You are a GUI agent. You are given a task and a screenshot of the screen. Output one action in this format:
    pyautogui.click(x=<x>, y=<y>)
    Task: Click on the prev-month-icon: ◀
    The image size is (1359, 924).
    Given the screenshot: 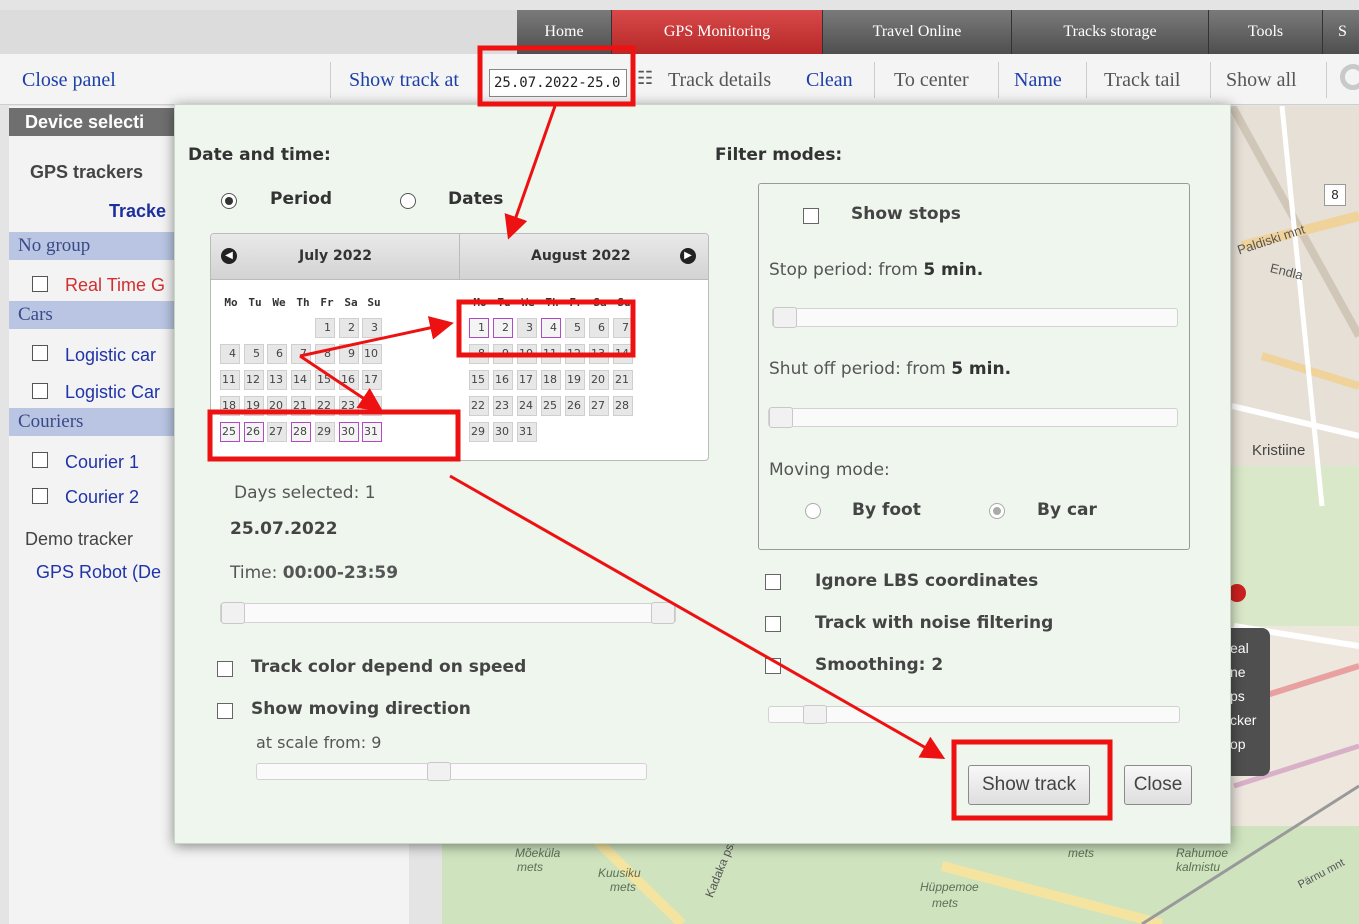 What is the action you would take?
    pyautogui.click(x=229, y=256)
    